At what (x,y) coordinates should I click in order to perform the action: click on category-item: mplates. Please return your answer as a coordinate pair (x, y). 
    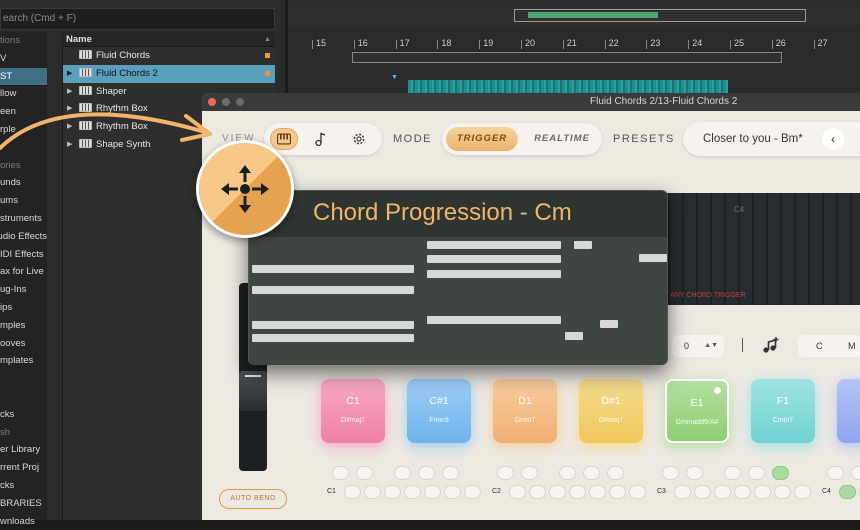
    Looking at the image, I should click on (23, 361).